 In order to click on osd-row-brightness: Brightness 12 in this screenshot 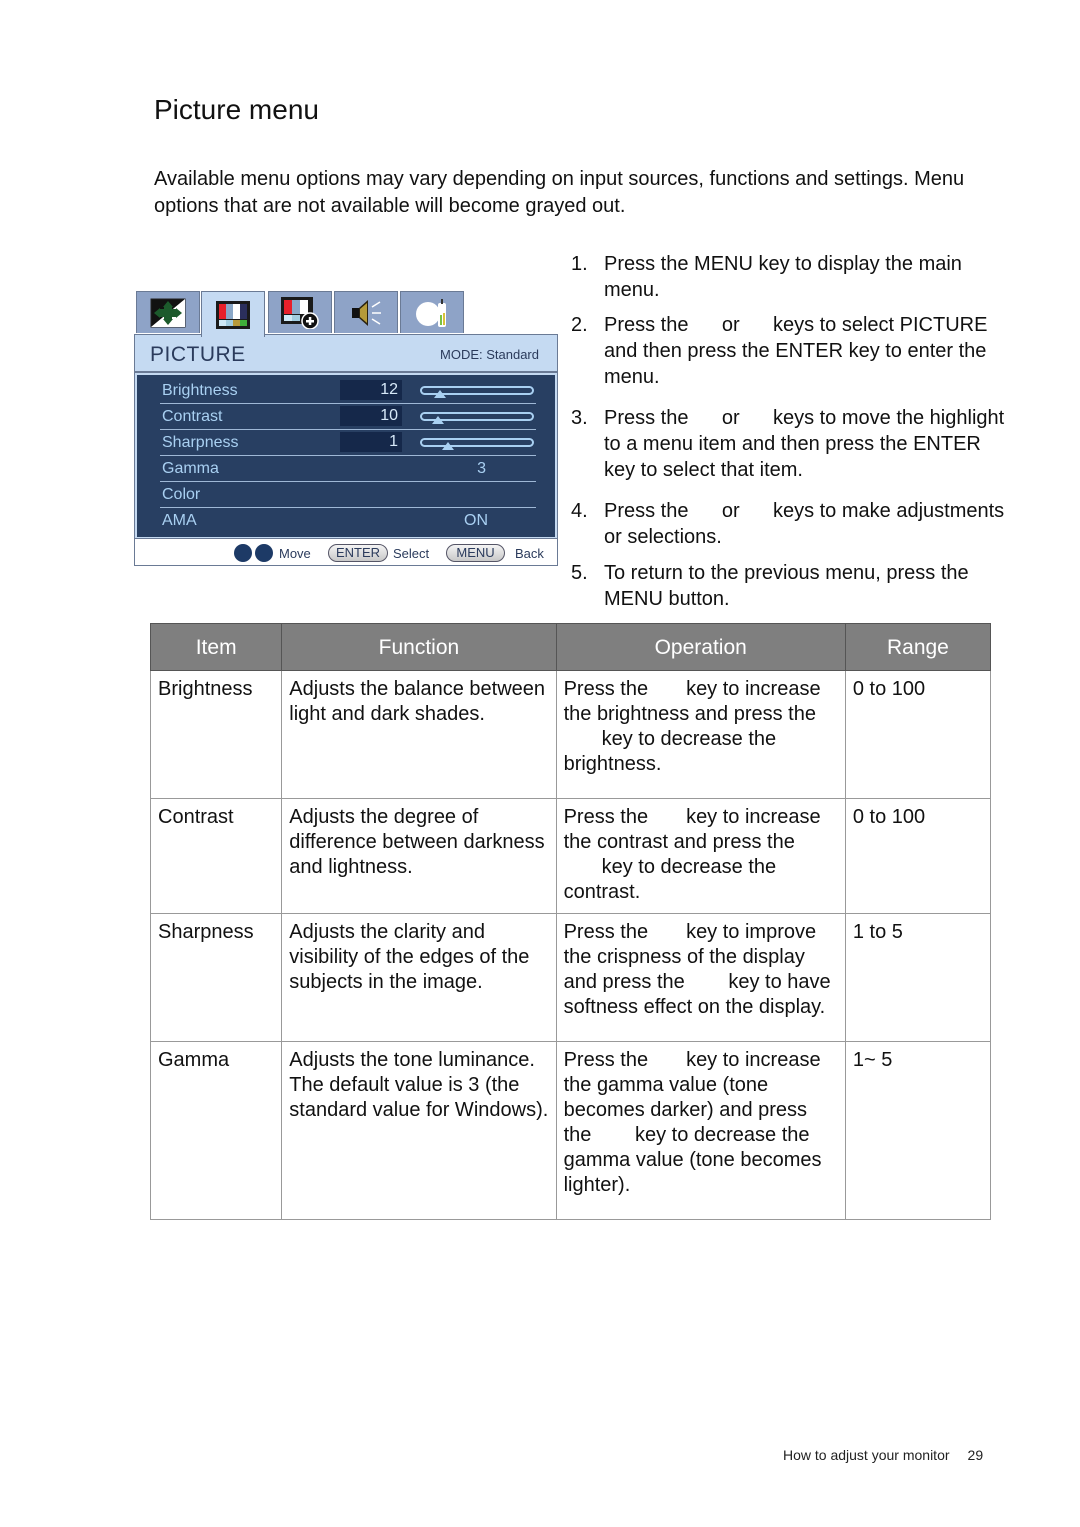, I will do `click(348, 391)`.